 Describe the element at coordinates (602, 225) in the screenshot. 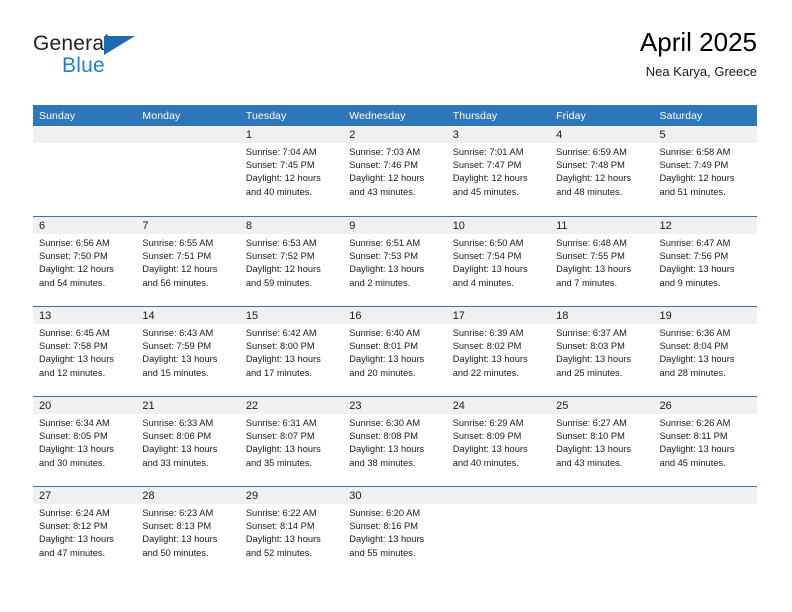

I see `day-number: 11` at that location.